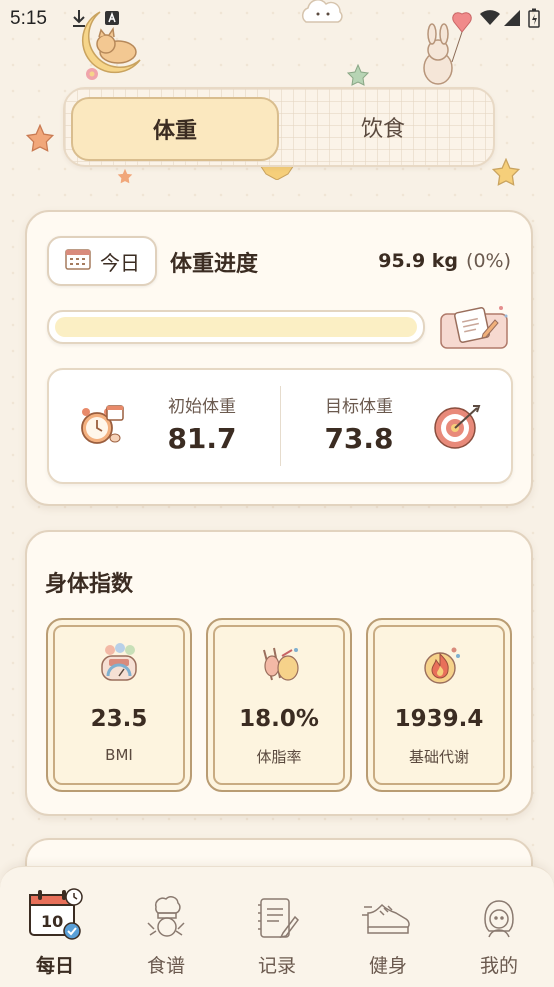 The image size is (554, 987). I want to click on target-weight-value: 73.8, so click(359, 438).